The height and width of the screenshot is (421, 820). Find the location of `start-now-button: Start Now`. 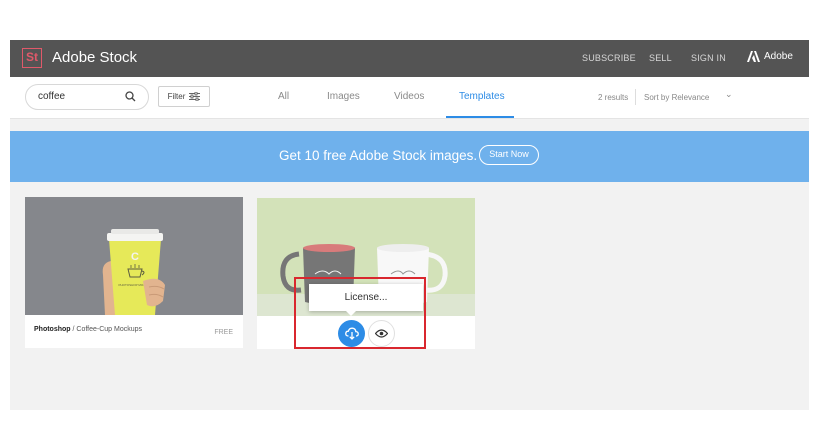

start-now-button: Start Now is located at coordinates (509, 155).